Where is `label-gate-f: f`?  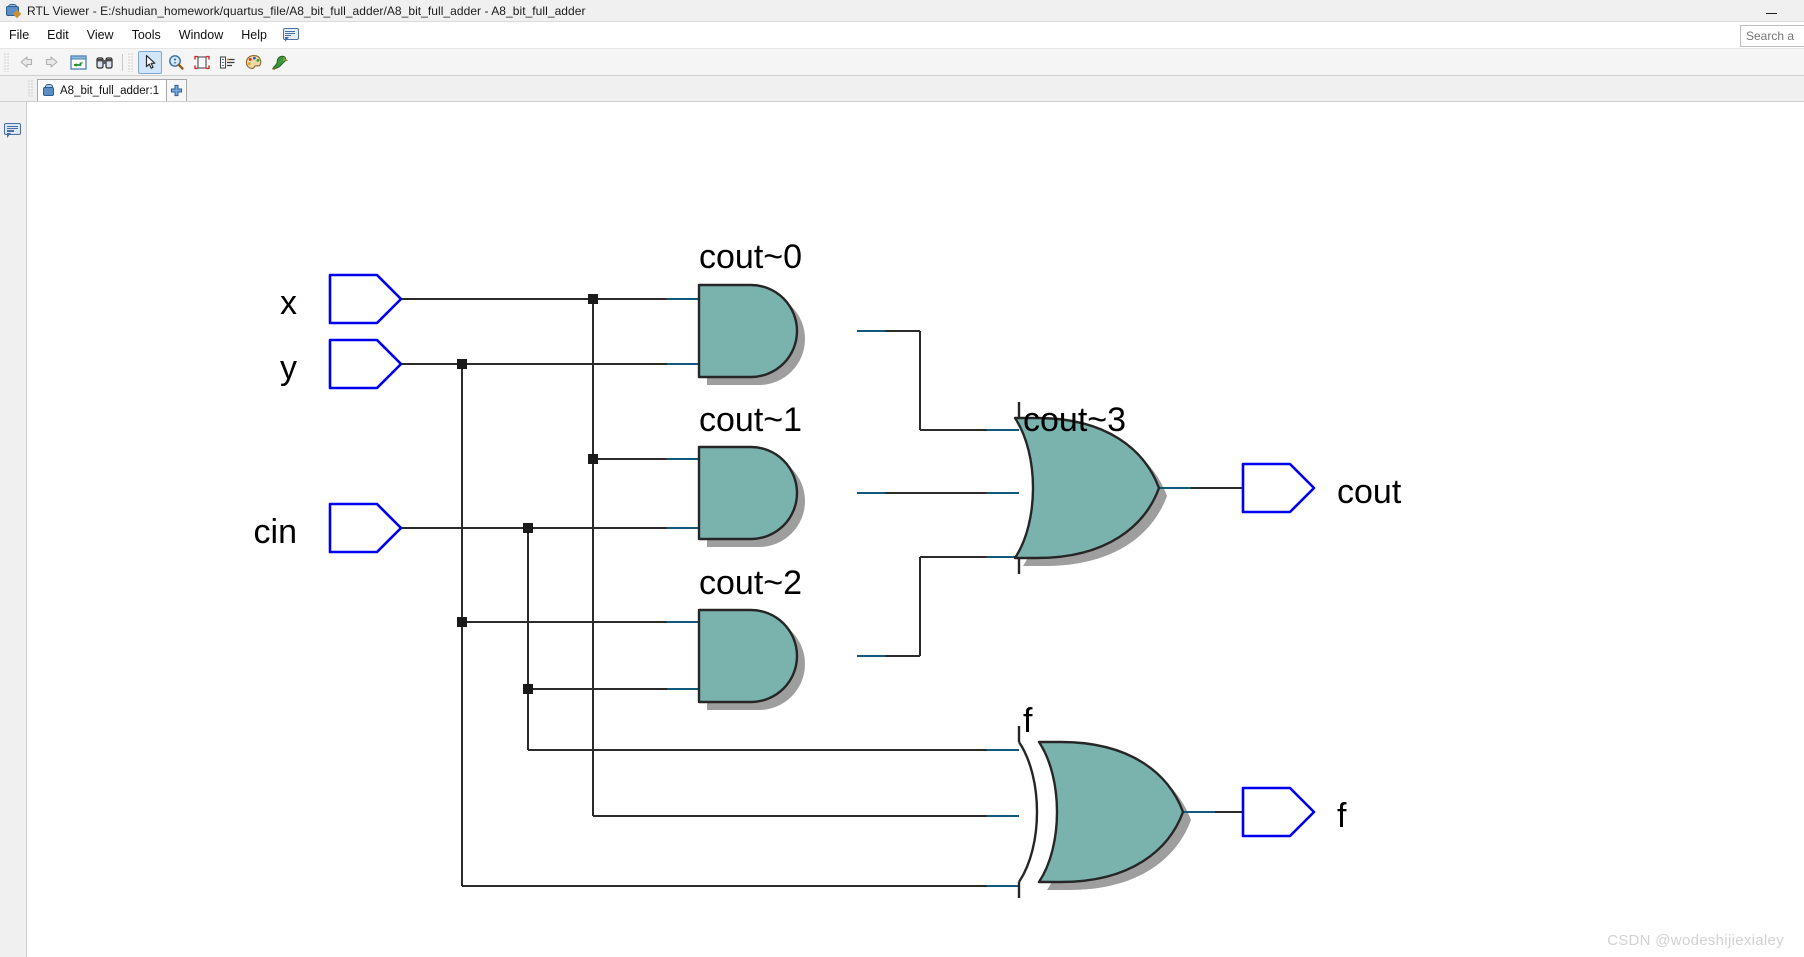
label-gate-f: f is located at coordinates (1028, 721).